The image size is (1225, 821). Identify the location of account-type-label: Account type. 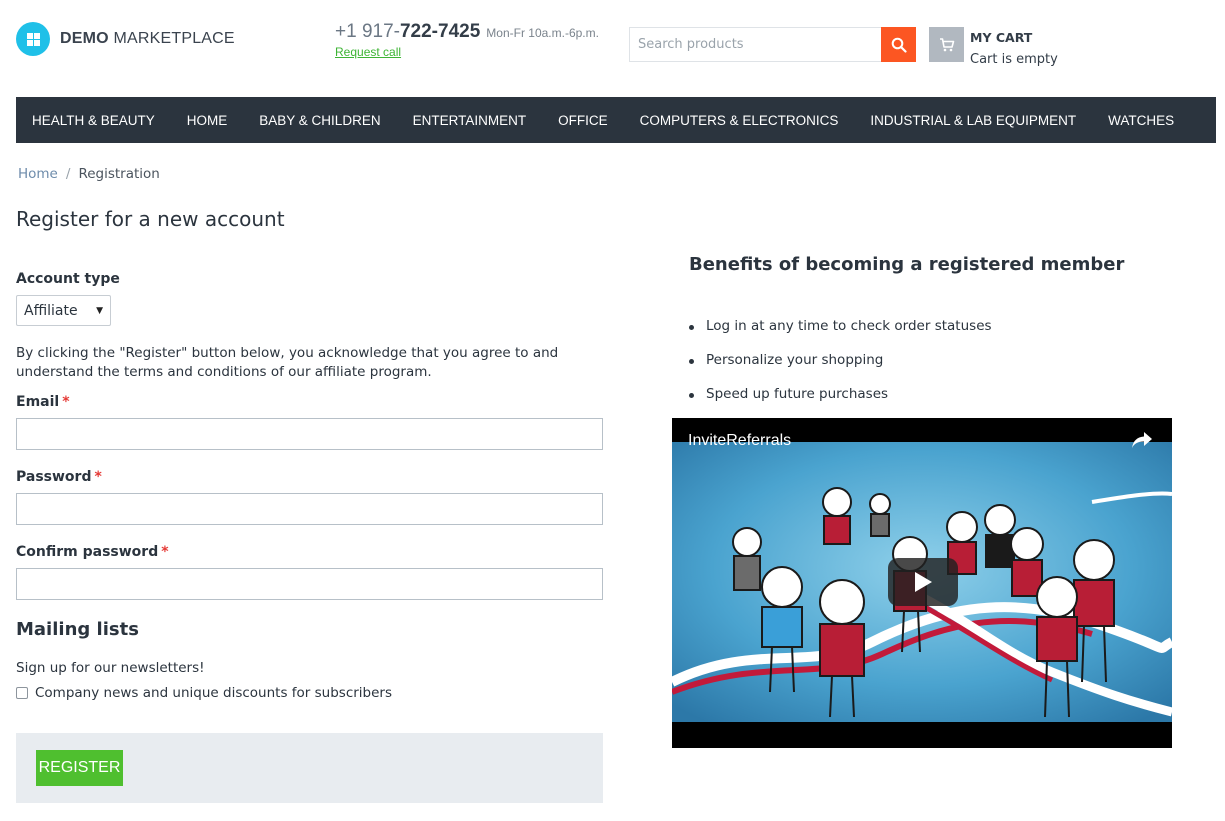
(68, 279).